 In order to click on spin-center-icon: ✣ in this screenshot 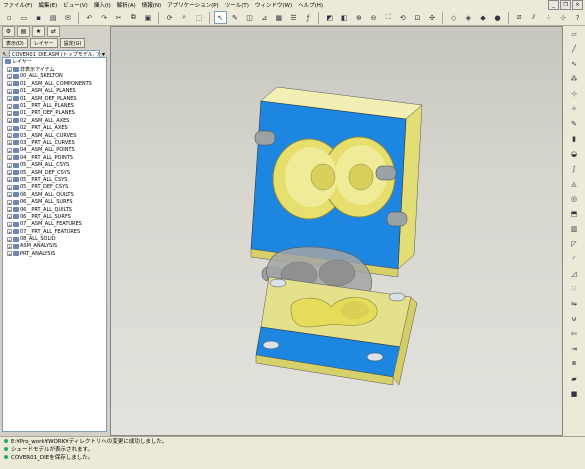, I will do `click(432, 17)`.